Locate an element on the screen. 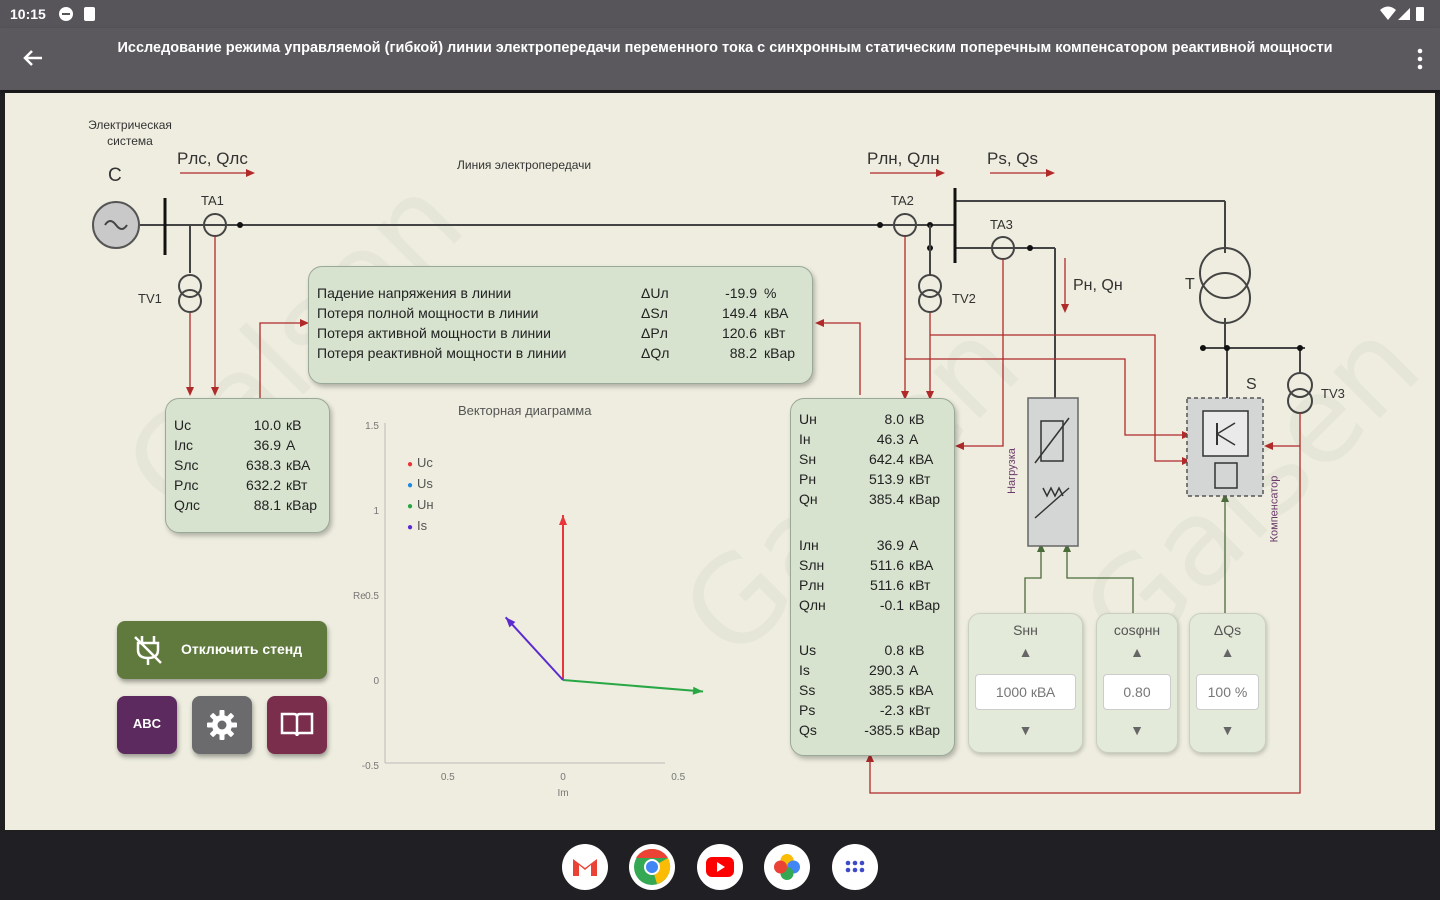 The height and width of the screenshot is (900, 1440). ta2-label: TA2 is located at coordinates (902, 200).